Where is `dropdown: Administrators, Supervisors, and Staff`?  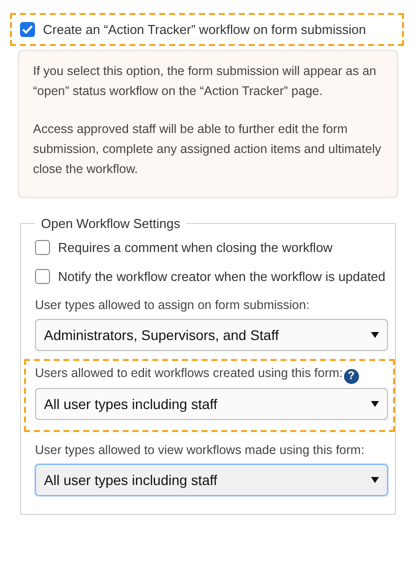
dropdown: Administrators, Supervisors, and Staff is located at coordinates (211, 335).